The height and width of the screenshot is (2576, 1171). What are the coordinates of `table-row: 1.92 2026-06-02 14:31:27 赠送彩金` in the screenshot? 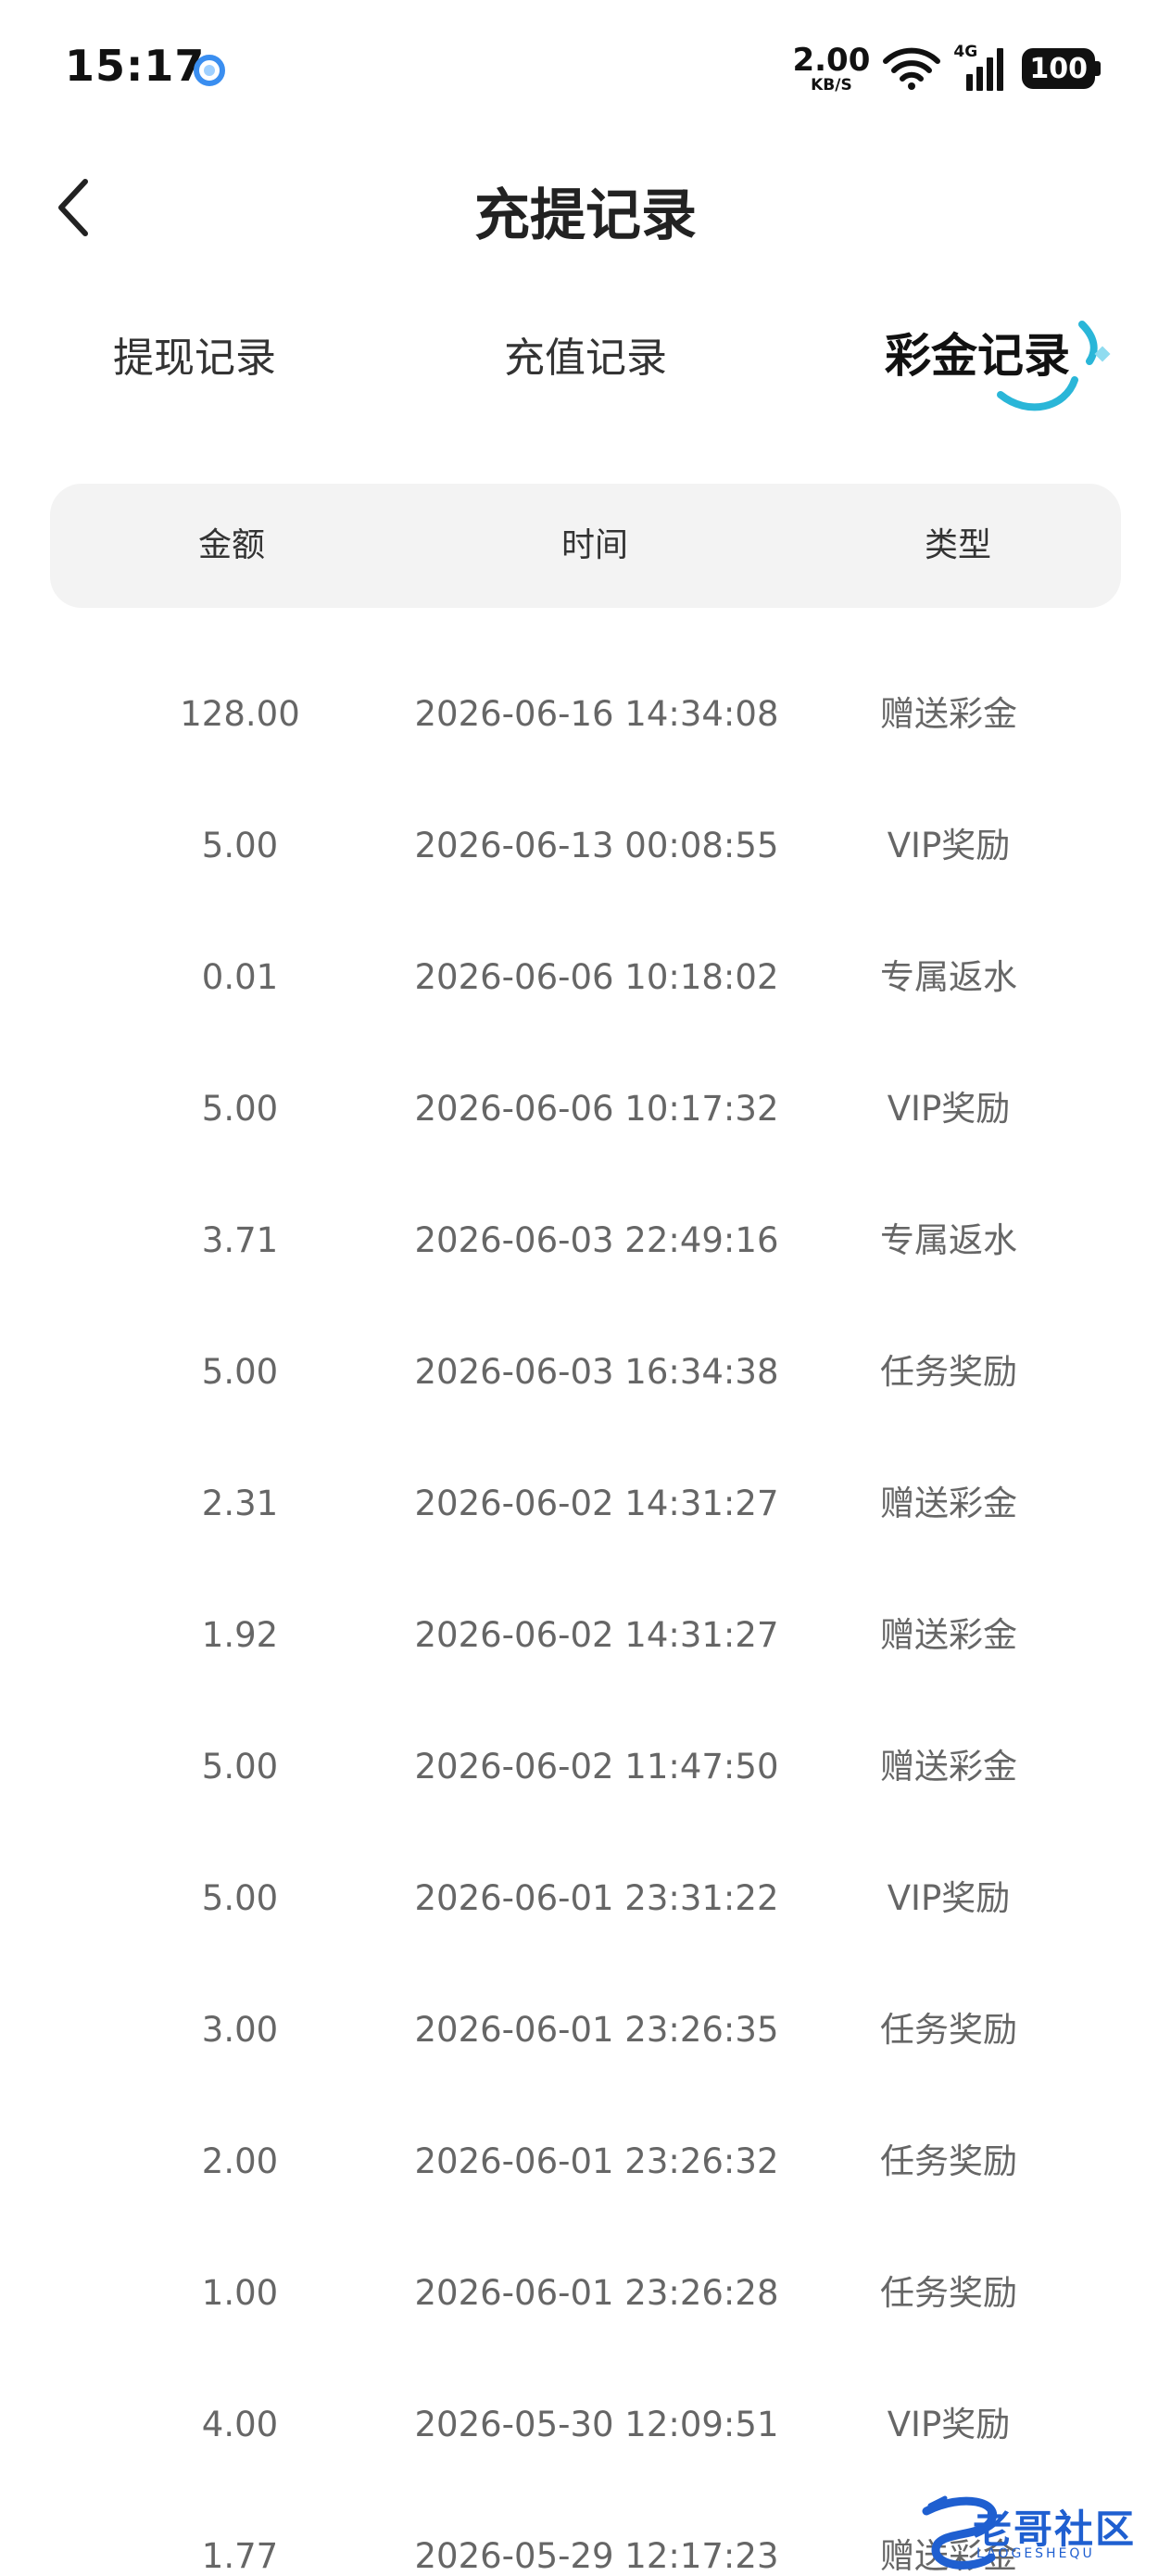 It's located at (585, 1635).